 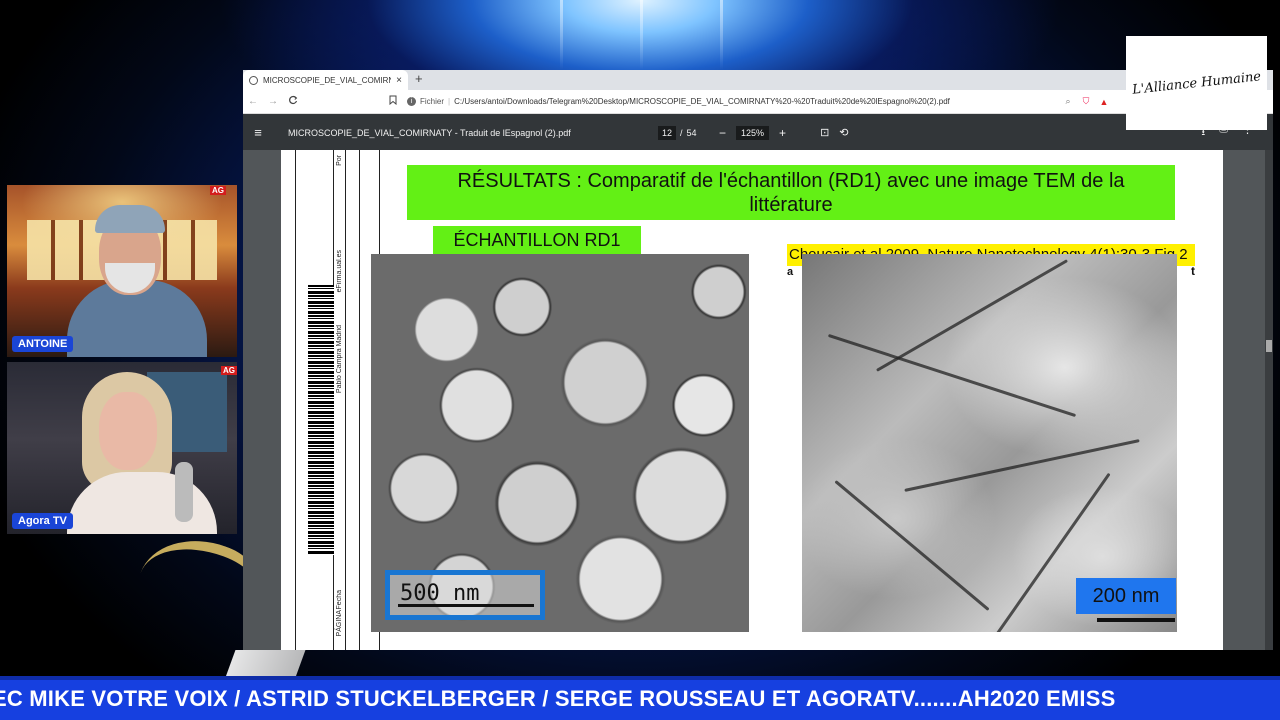 What do you see at coordinates (339, 359) in the screenshot?
I see `strip-text-signer: Pablo Campra Madrid` at bounding box center [339, 359].